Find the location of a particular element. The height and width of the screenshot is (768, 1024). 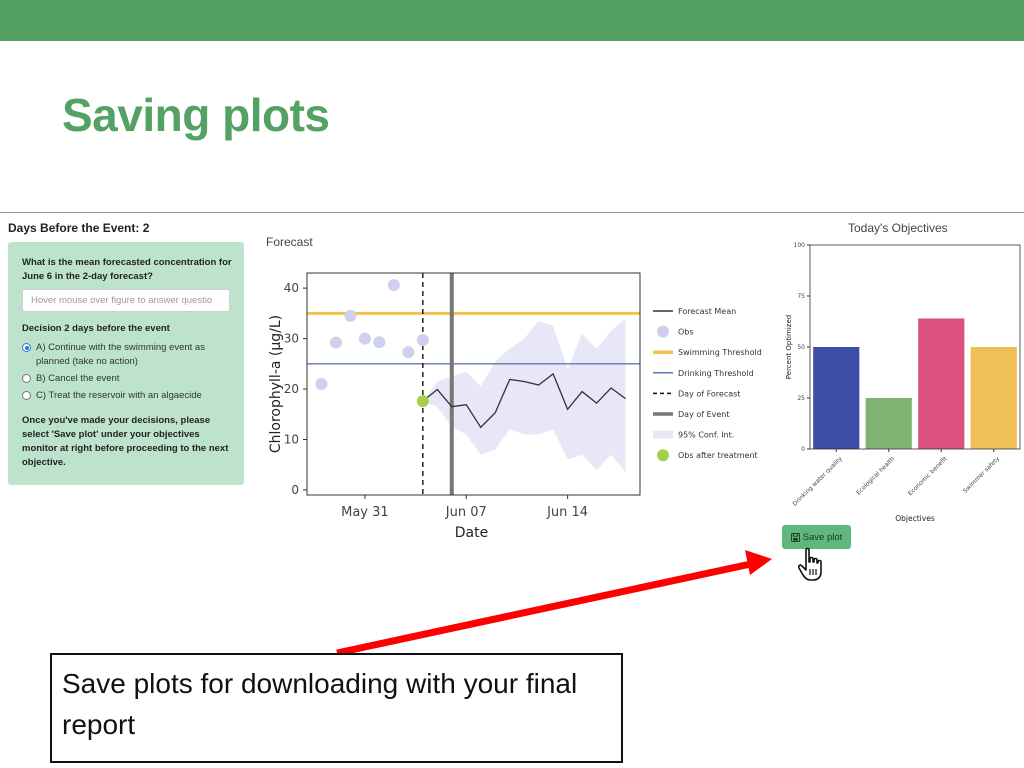

y-tick-label: 20 is located at coordinates (291, 389).